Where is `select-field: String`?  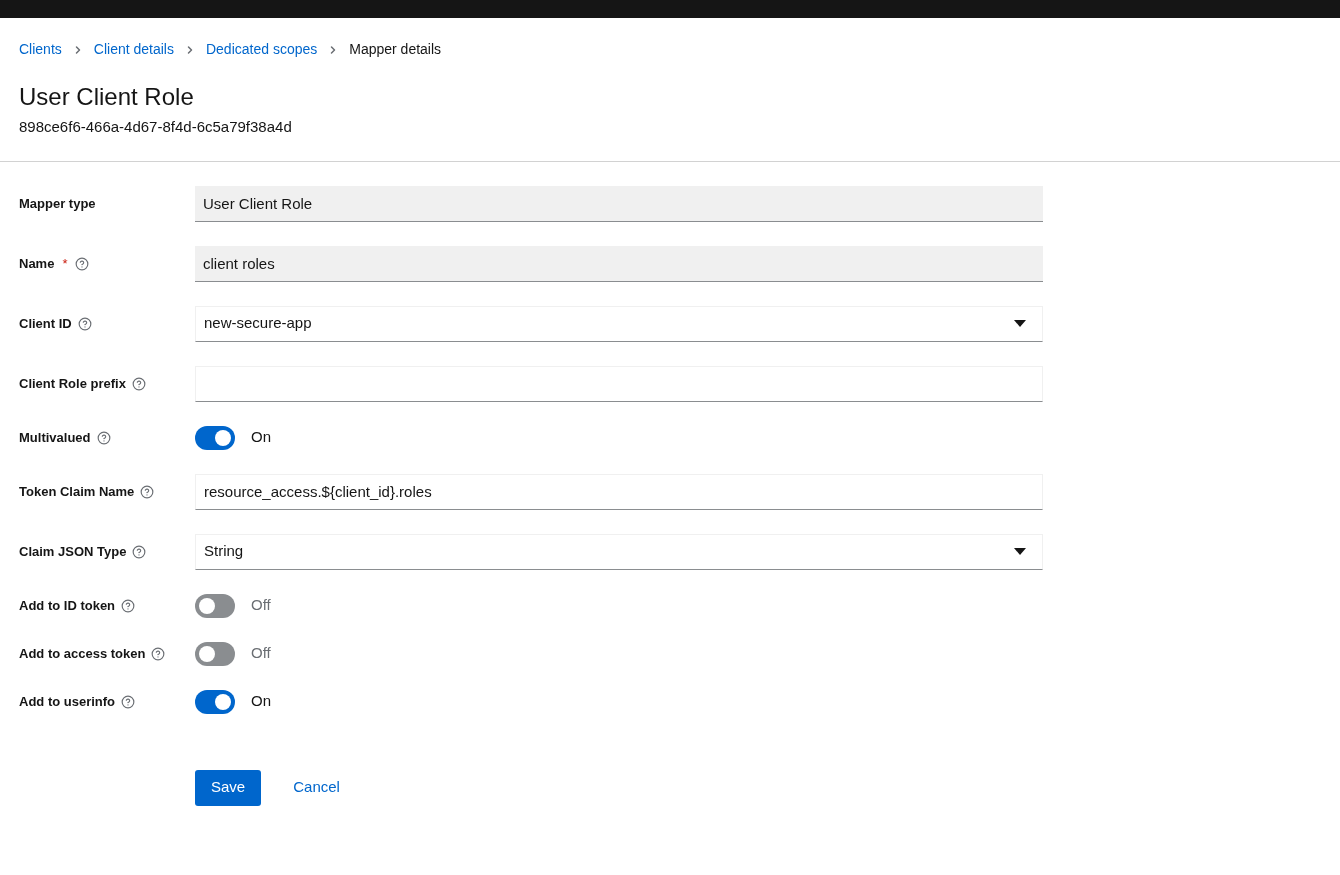
select-field: String is located at coordinates (619, 551).